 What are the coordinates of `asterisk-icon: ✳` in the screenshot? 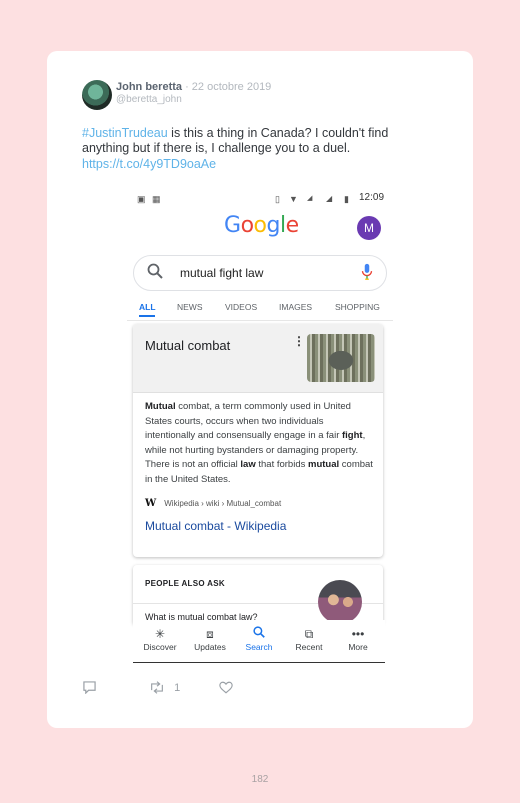 It's located at (160, 634).